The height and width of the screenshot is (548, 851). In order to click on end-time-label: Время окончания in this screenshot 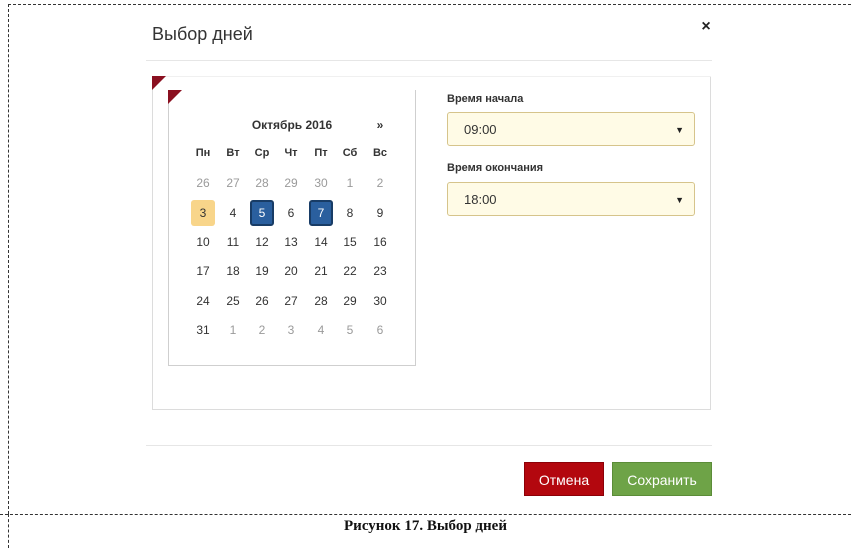, I will do `click(495, 168)`.